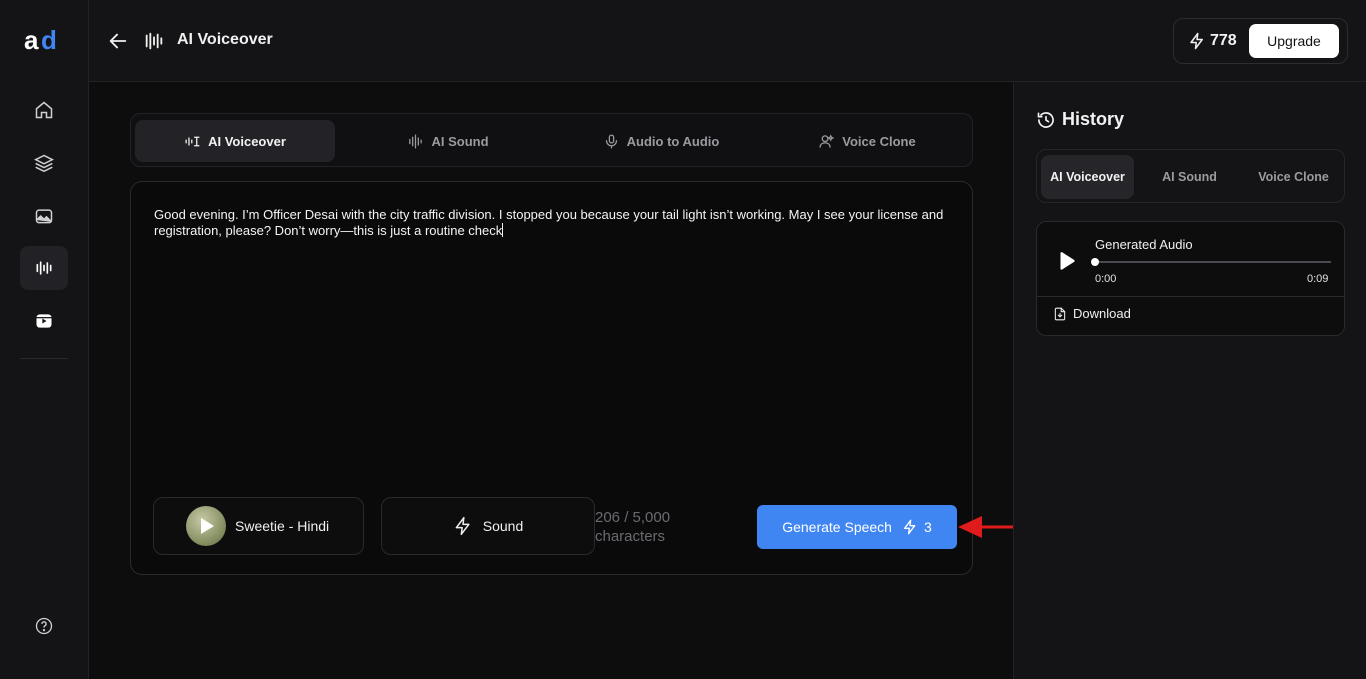 Image resolution: width=1366 pixels, height=679 pixels. I want to click on sound-button: Sound, so click(488, 526).